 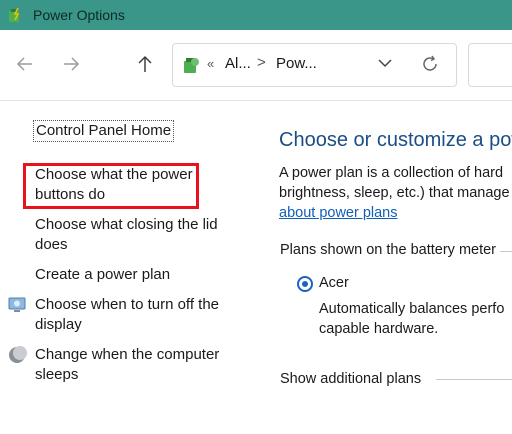 What do you see at coordinates (17, 304) in the screenshot?
I see `monitor-icon` at bounding box center [17, 304].